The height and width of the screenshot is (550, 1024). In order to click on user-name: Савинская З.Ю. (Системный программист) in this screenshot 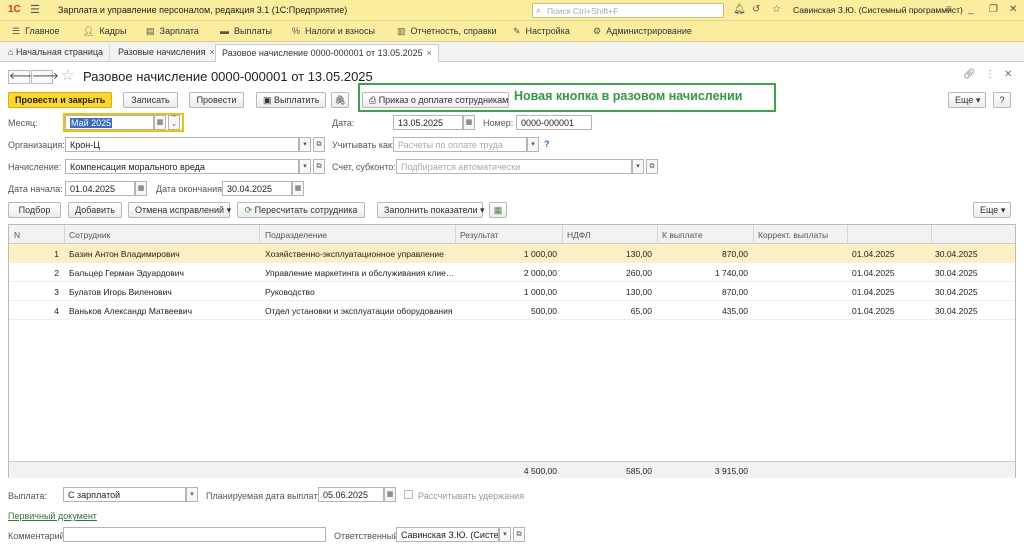, I will do `click(878, 10)`.